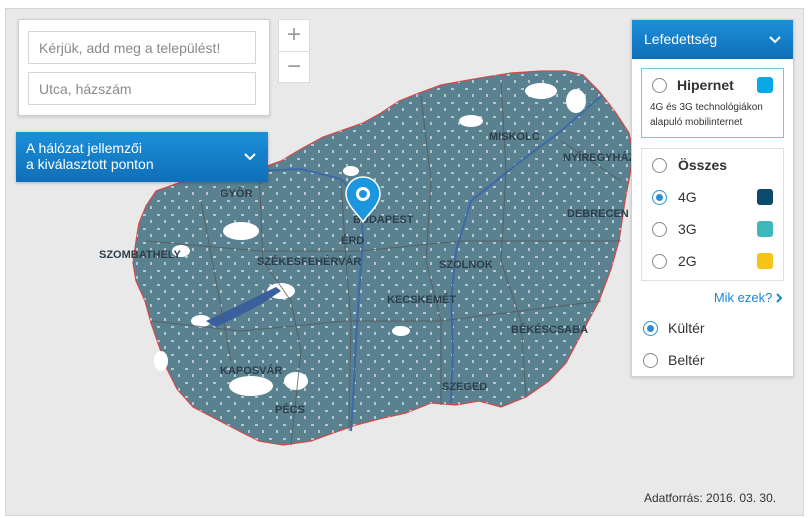 The height and width of the screenshot is (518, 809). What do you see at coordinates (514, 137) in the screenshot?
I see `city-label-miskolc: MISKOLC` at bounding box center [514, 137].